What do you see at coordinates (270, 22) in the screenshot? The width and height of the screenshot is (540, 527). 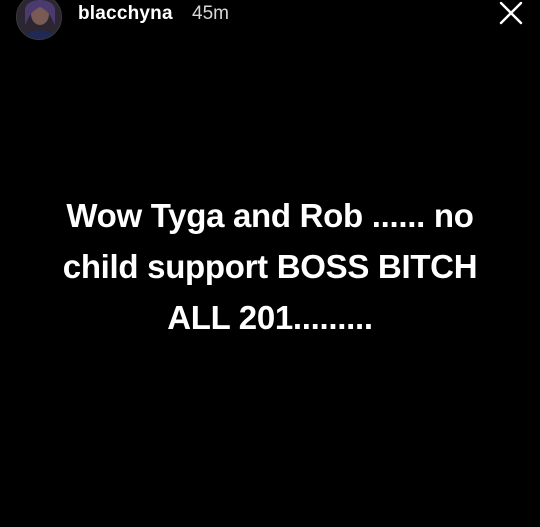 I see `story-header: blacchyna 45m` at bounding box center [270, 22].